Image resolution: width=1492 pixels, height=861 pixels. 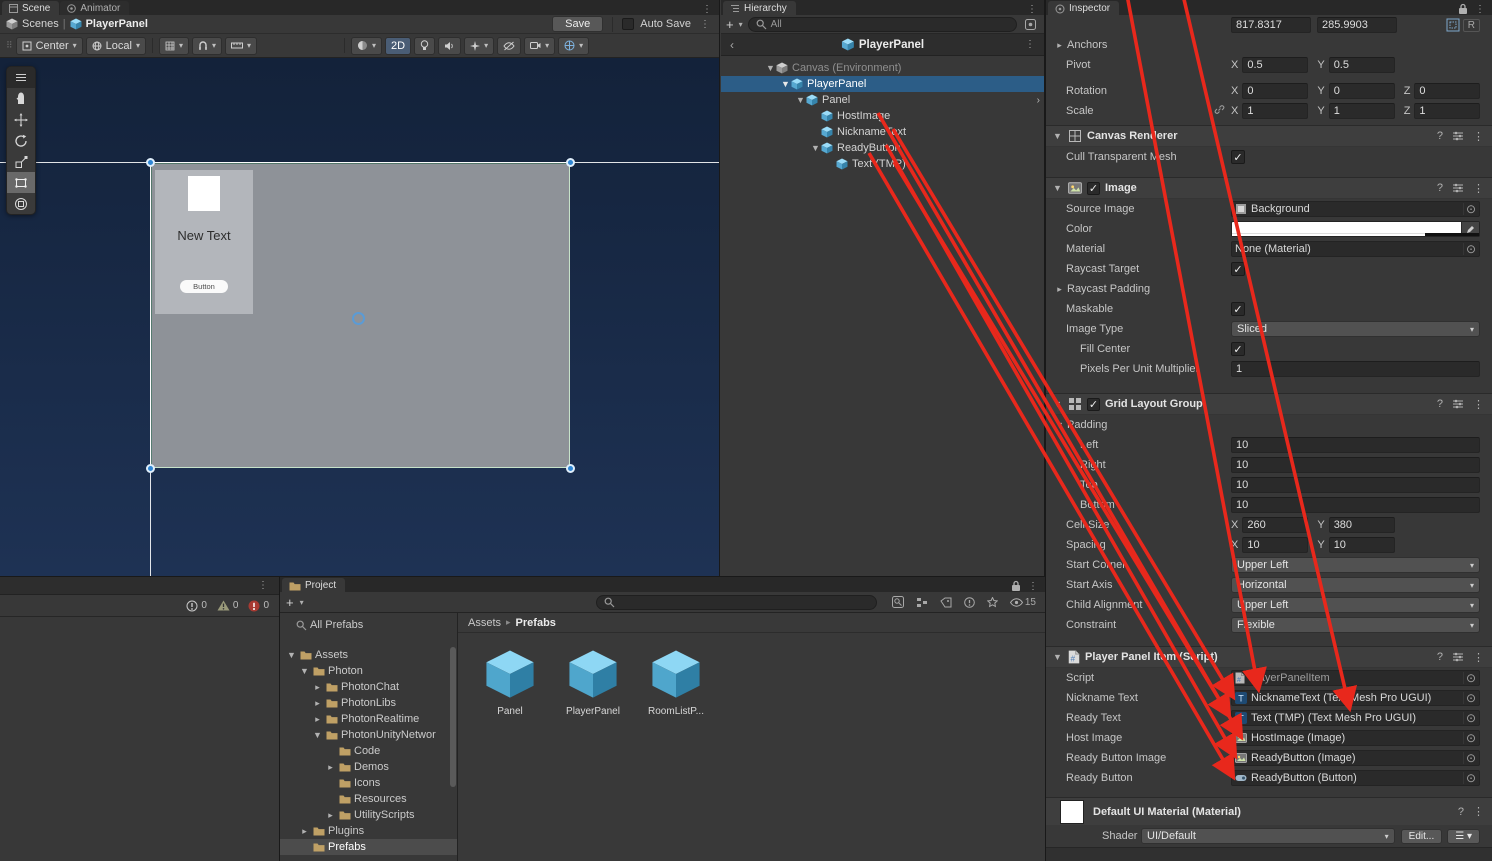 What do you see at coordinates (1238, 309) in the screenshot?
I see `maskable-checkbox: ✓` at bounding box center [1238, 309].